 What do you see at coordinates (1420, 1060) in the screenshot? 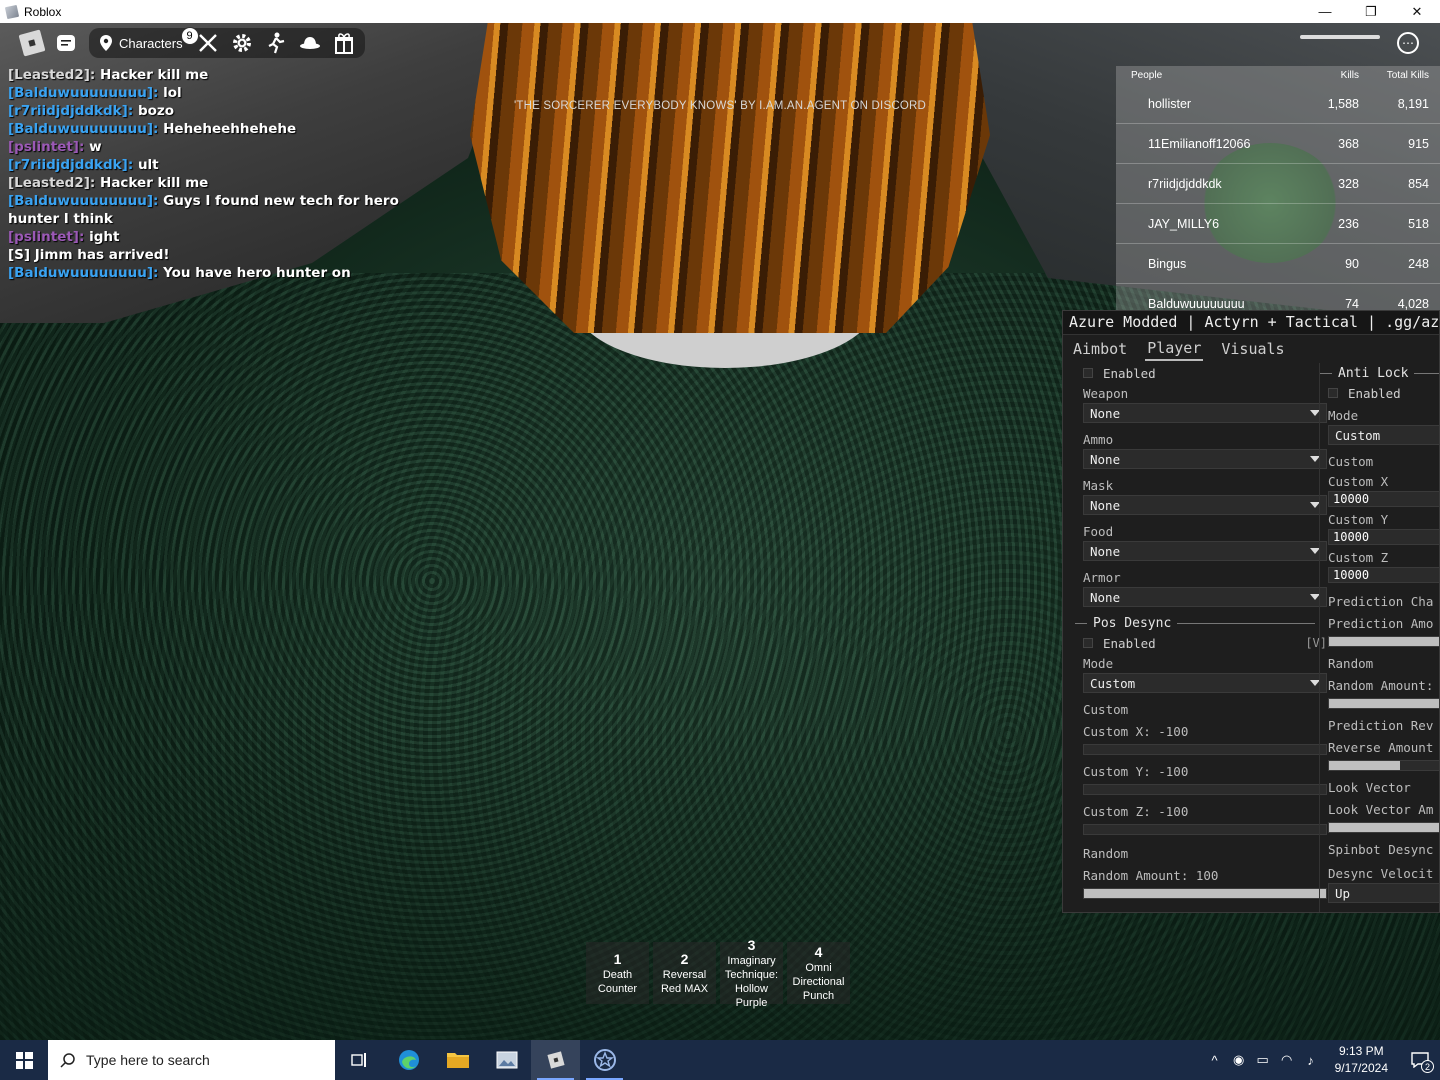
I see `notification-center-button: 2` at bounding box center [1420, 1060].